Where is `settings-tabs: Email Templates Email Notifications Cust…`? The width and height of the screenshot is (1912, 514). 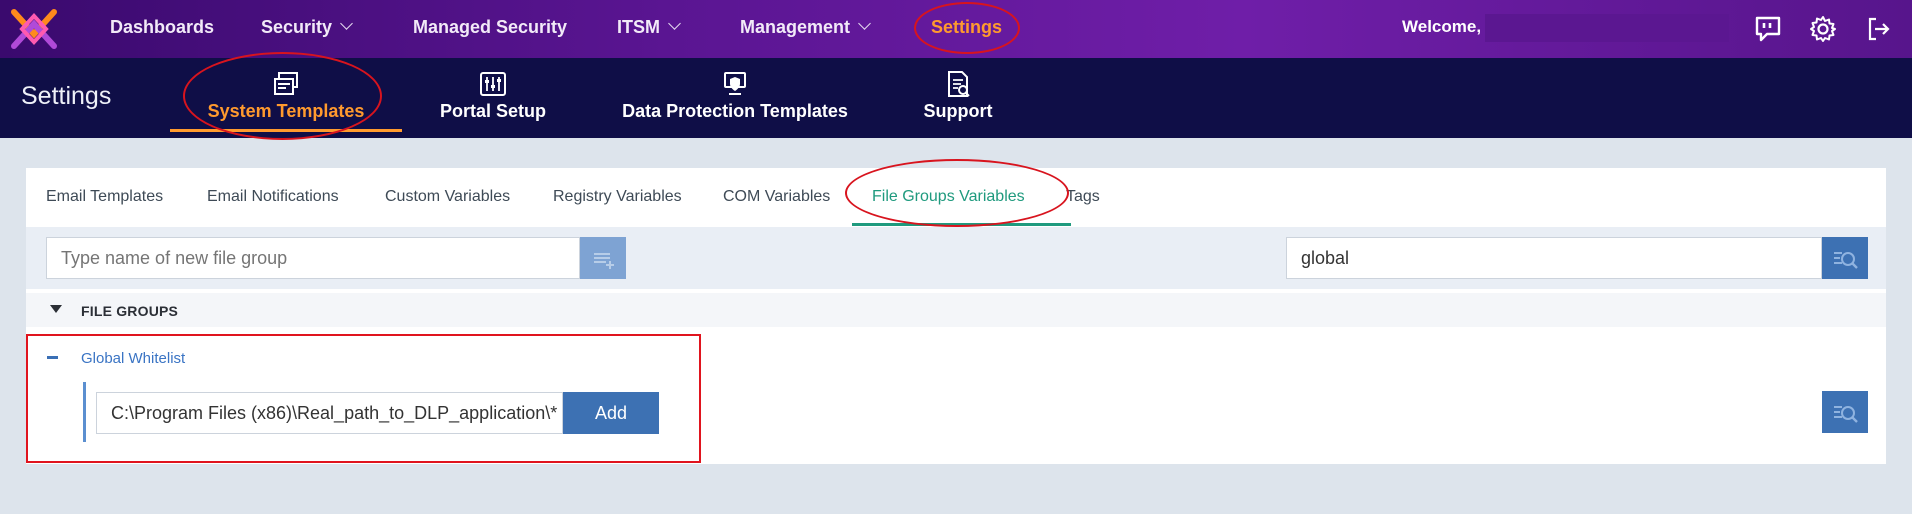 settings-tabs: Email Templates Email Notifications Cust… is located at coordinates (956, 193).